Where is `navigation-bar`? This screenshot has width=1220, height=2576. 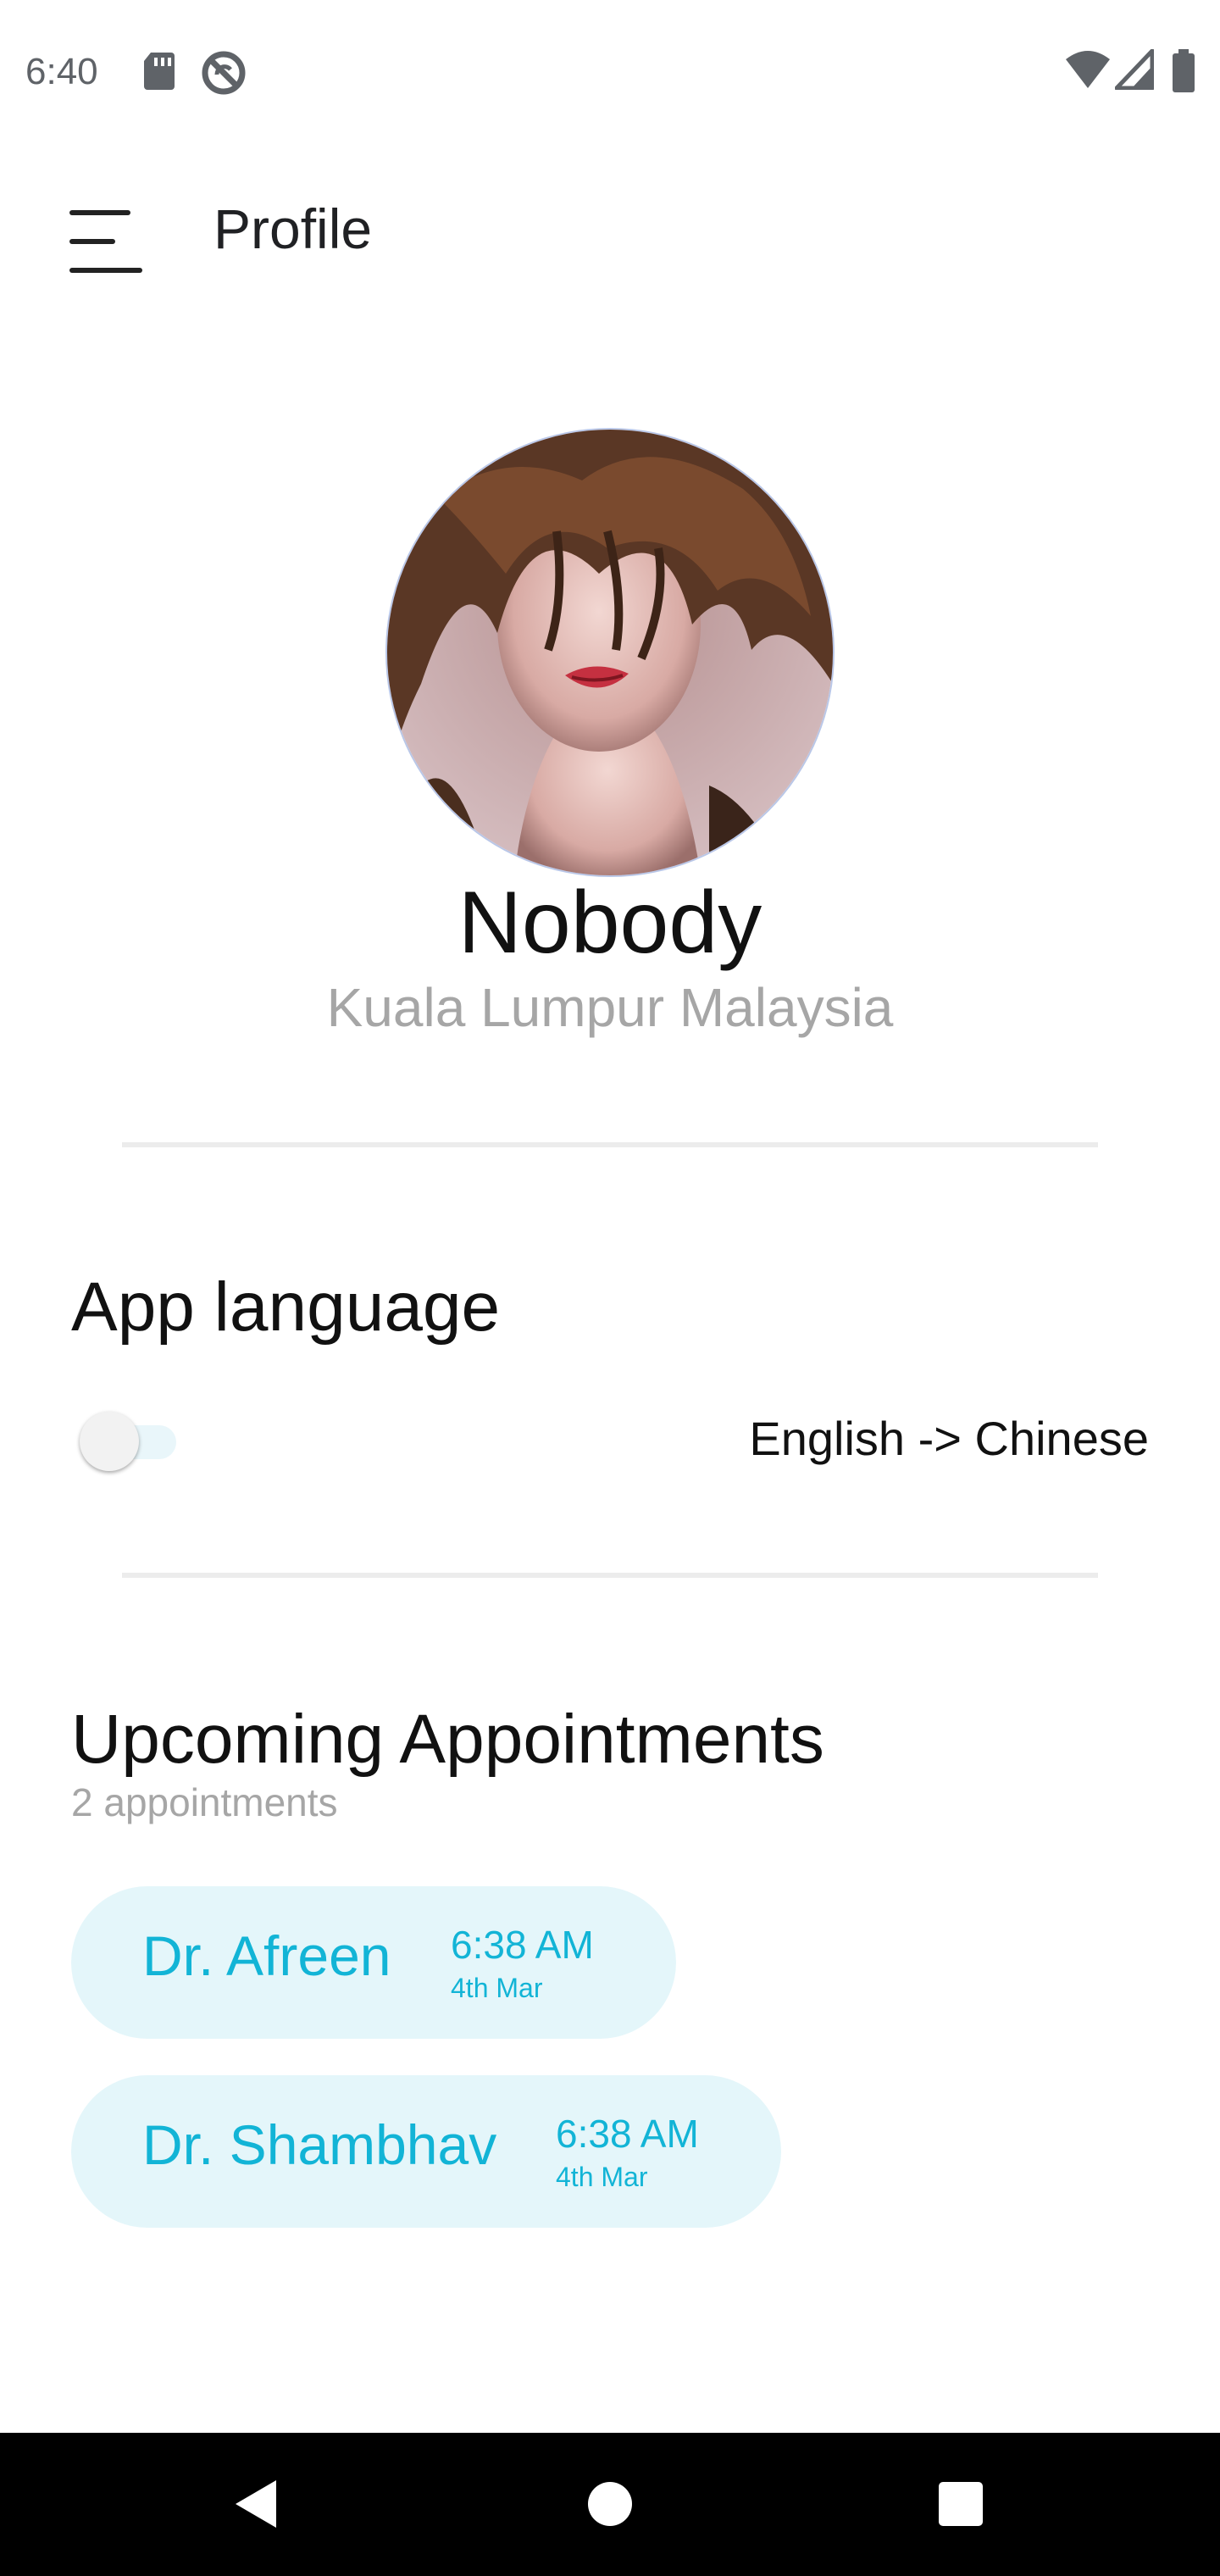
navigation-bar is located at coordinates (610, 2504).